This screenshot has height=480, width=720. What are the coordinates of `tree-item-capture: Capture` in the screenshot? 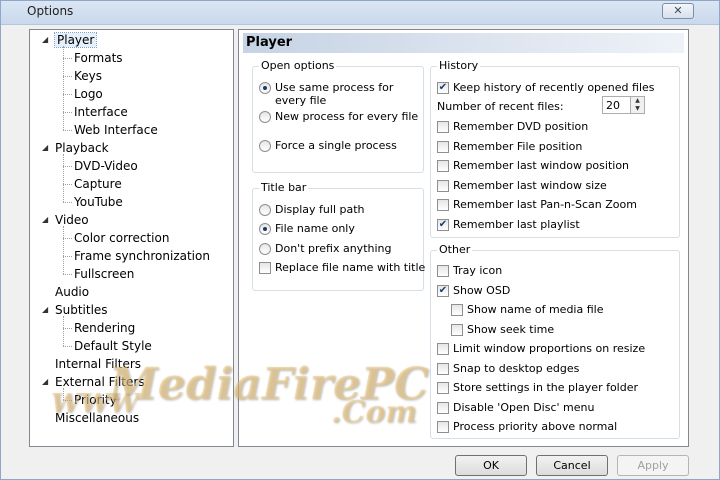 It's located at (98, 184).